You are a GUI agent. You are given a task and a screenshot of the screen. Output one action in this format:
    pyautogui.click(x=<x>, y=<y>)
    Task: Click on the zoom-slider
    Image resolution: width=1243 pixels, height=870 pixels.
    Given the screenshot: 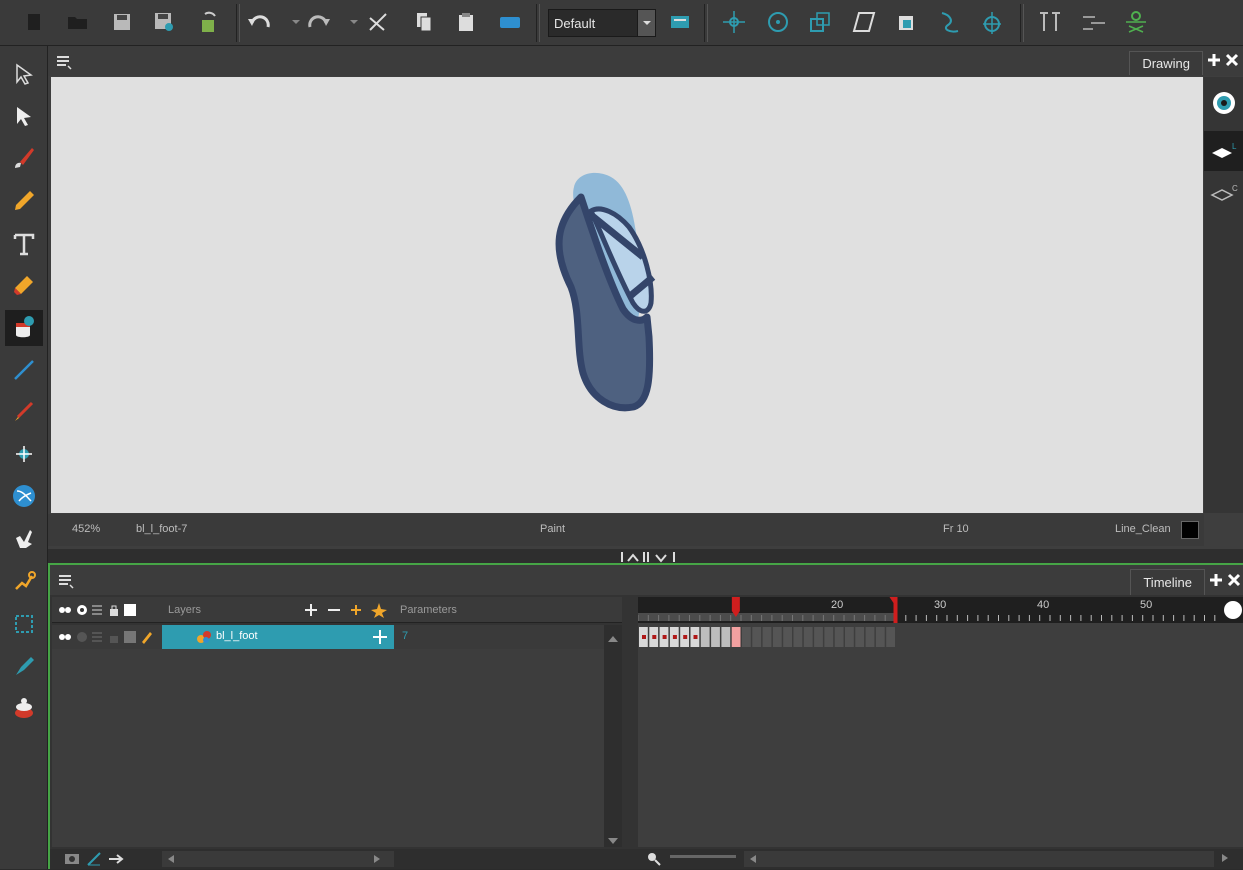 What is the action you would take?
    pyautogui.click(x=703, y=856)
    